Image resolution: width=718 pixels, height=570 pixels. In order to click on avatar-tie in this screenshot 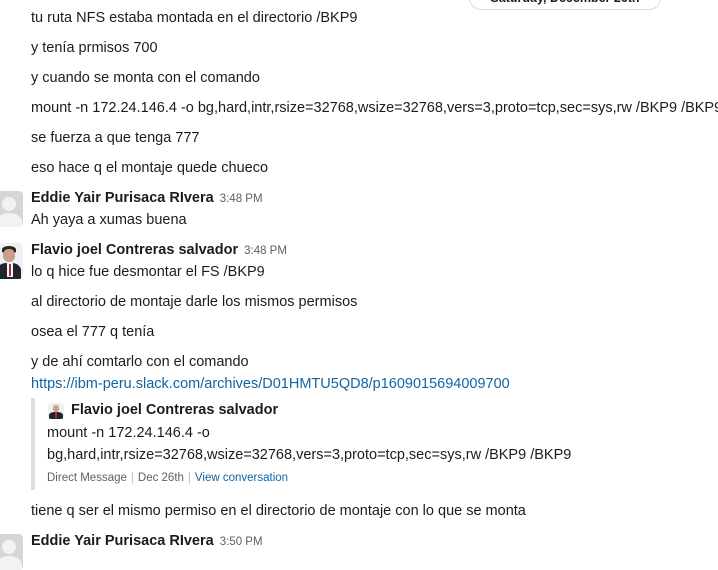, I will do `click(10, 270)`.